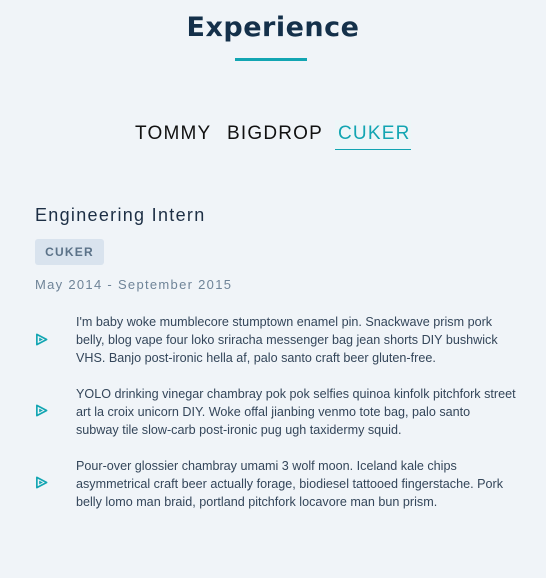 The height and width of the screenshot is (578, 546). What do you see at coordinates (134, 284) in the screenshot?
I see `date-range: May 2014 - September 2015` at bounding box center [134, 284].